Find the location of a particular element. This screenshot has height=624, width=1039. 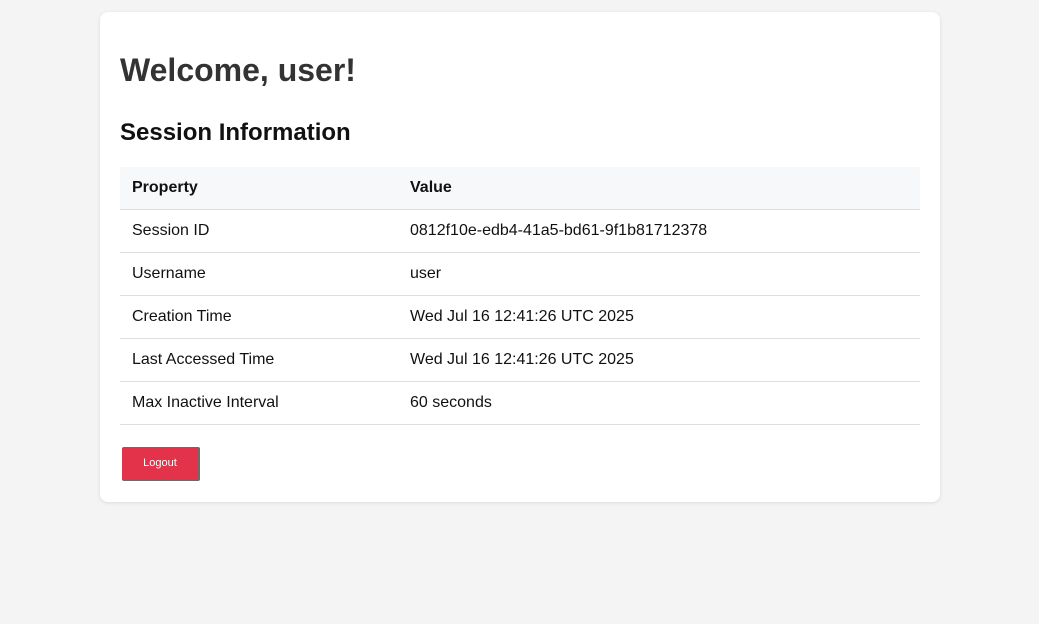

value-cell: 60 seconds is located at coordinates (659, 403).